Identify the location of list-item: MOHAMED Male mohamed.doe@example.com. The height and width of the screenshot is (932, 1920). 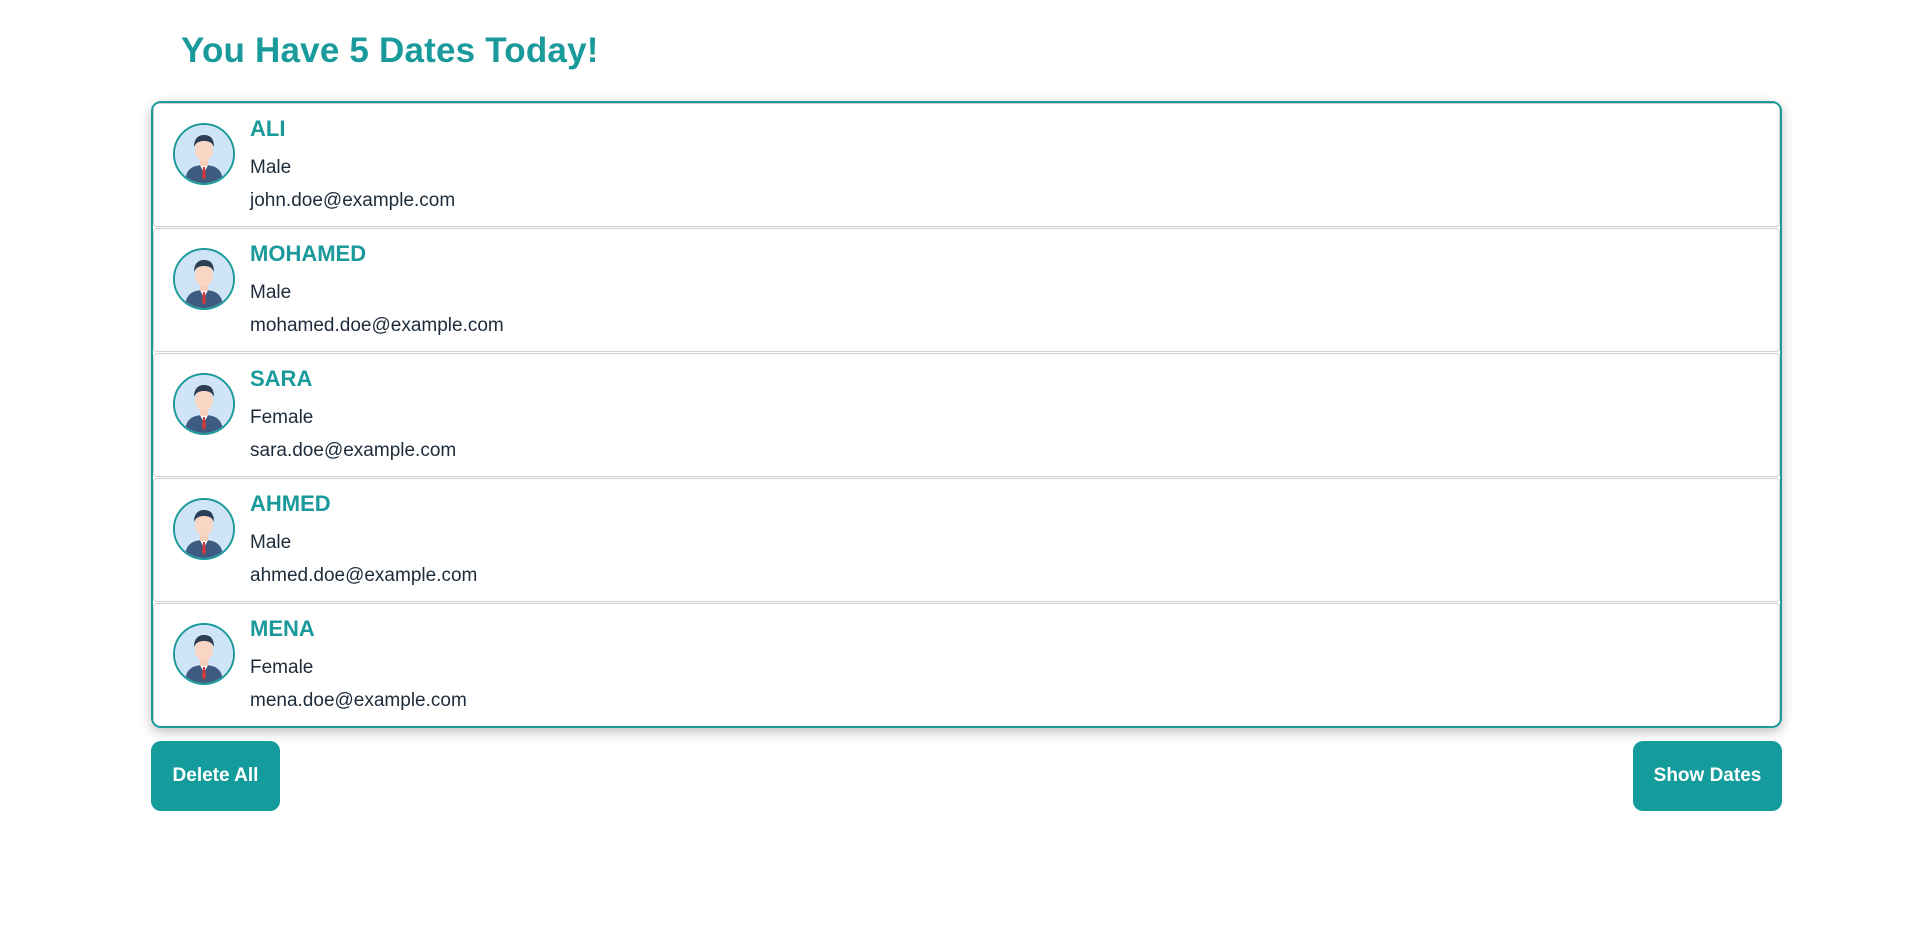
(966, 290).